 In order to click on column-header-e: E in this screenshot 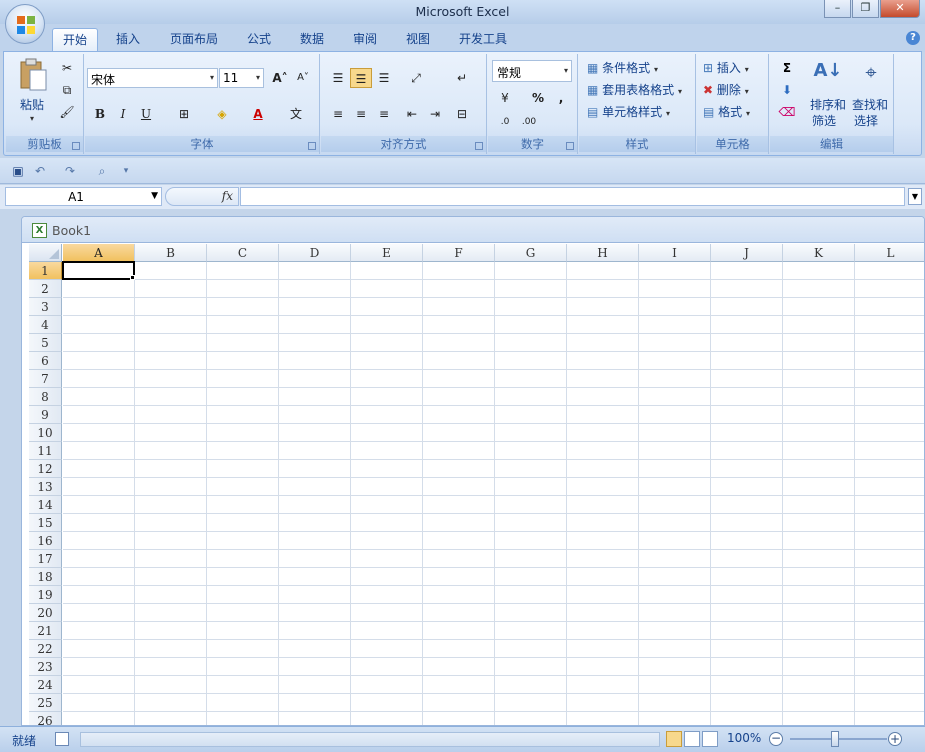, I will do `click(387, 253)`.